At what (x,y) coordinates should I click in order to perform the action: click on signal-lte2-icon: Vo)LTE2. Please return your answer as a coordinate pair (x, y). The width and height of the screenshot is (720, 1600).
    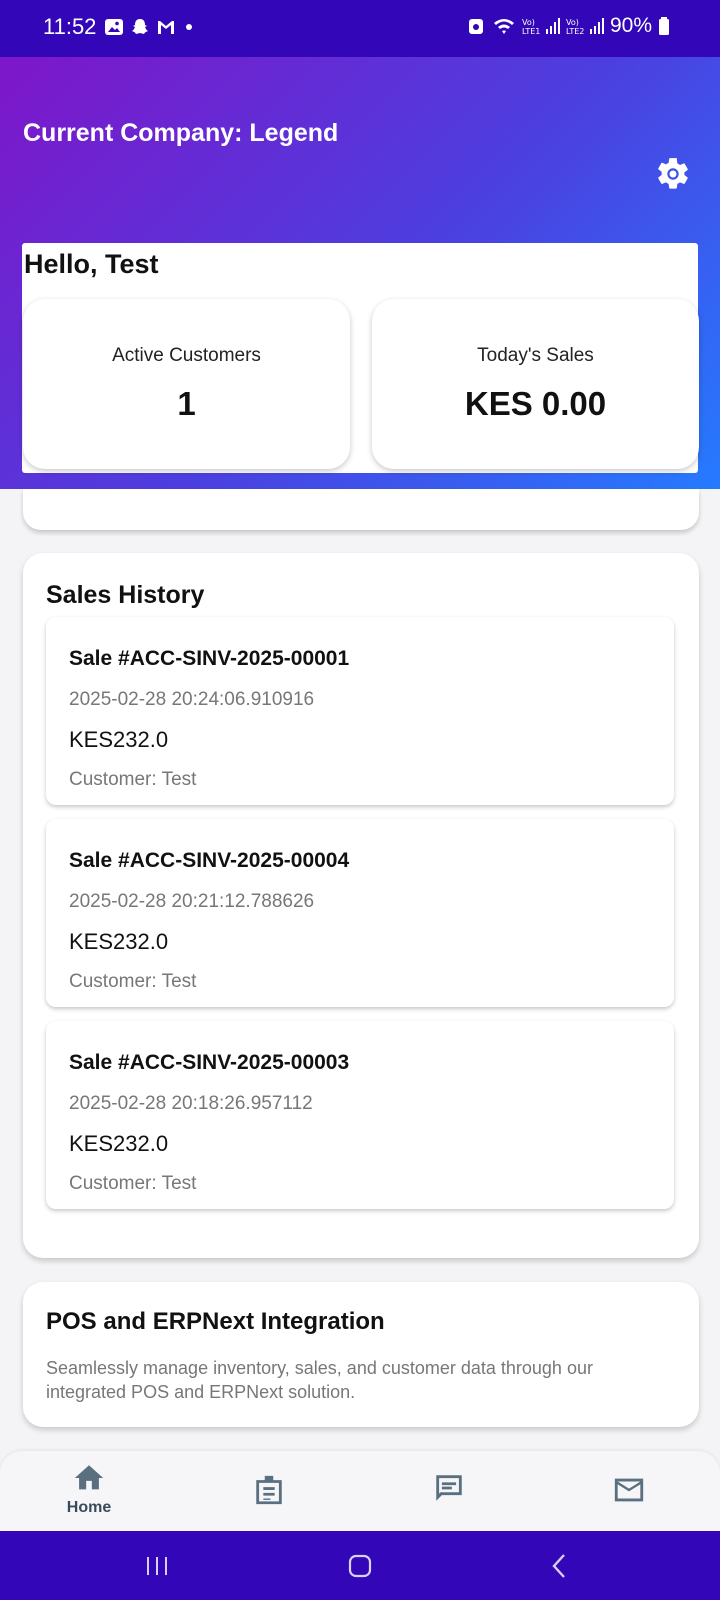
    Looking at the image, I should click on (585, 27).